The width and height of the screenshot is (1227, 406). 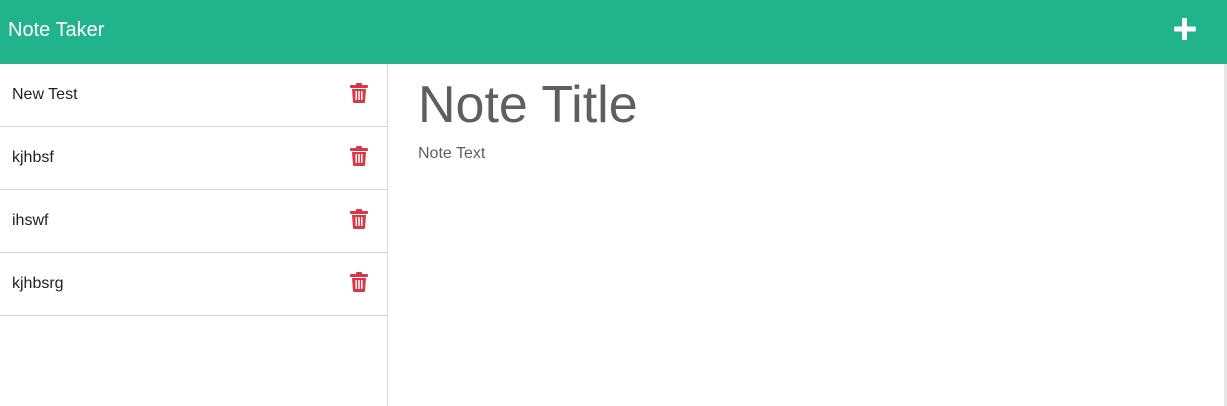 I want to click on plus-icon, so click(x=1185, y=29).